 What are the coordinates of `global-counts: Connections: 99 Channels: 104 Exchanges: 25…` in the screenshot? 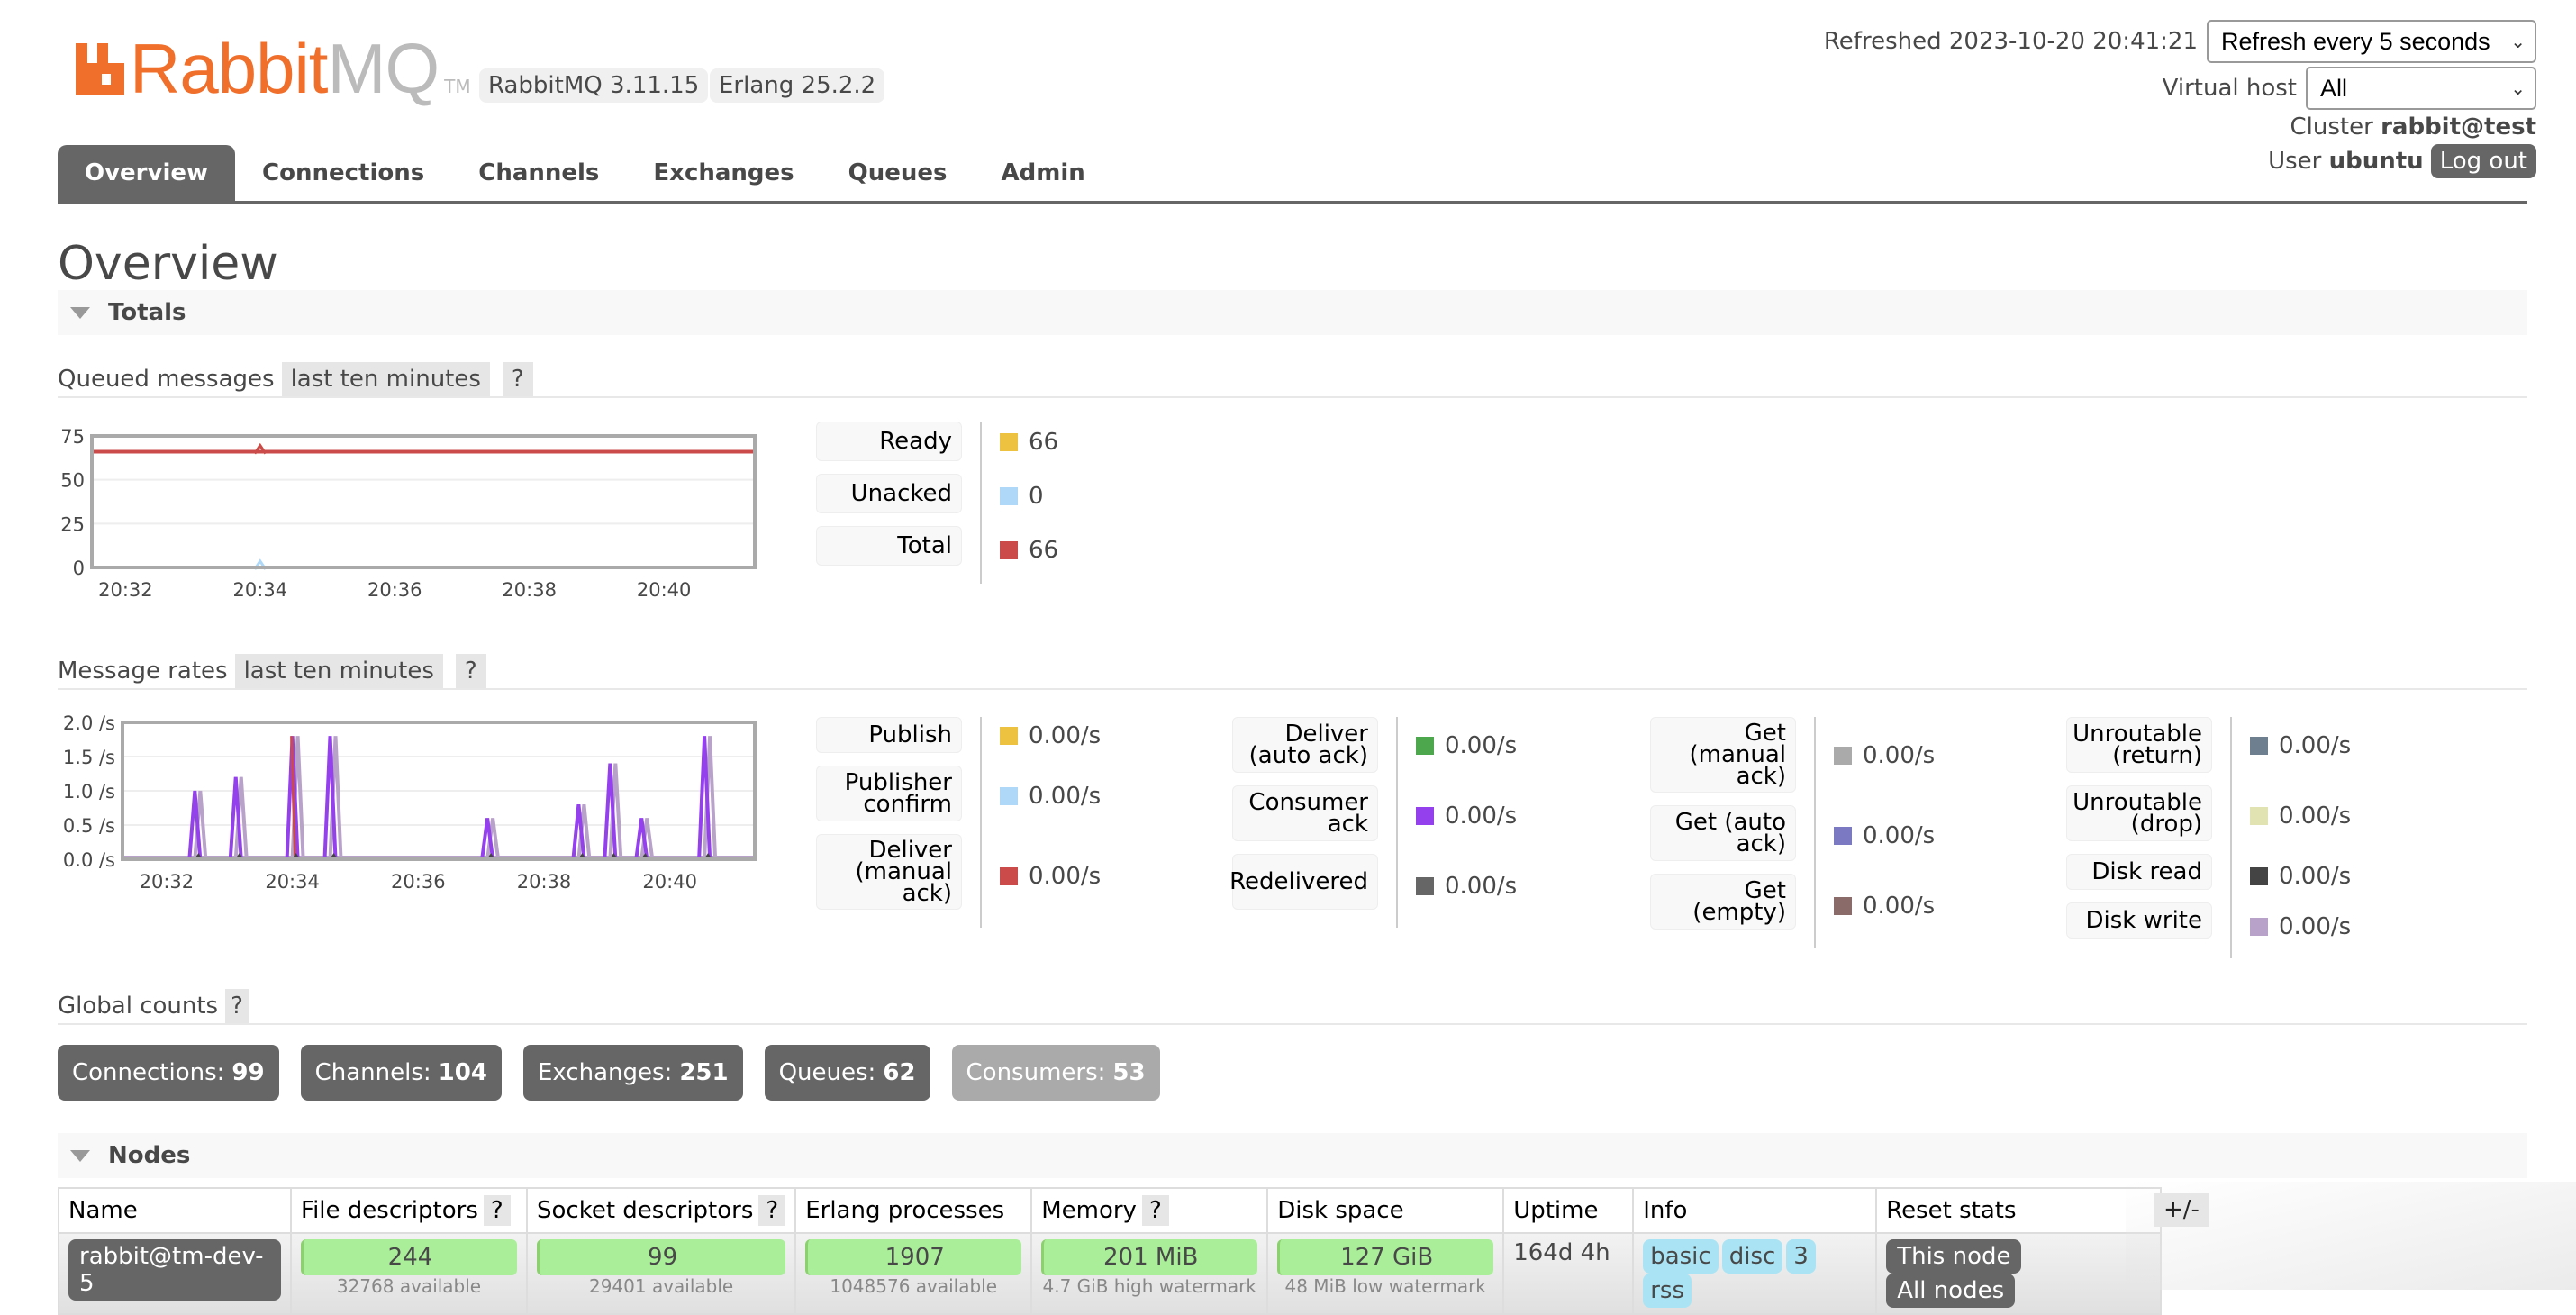 It's located at (620, 1073).